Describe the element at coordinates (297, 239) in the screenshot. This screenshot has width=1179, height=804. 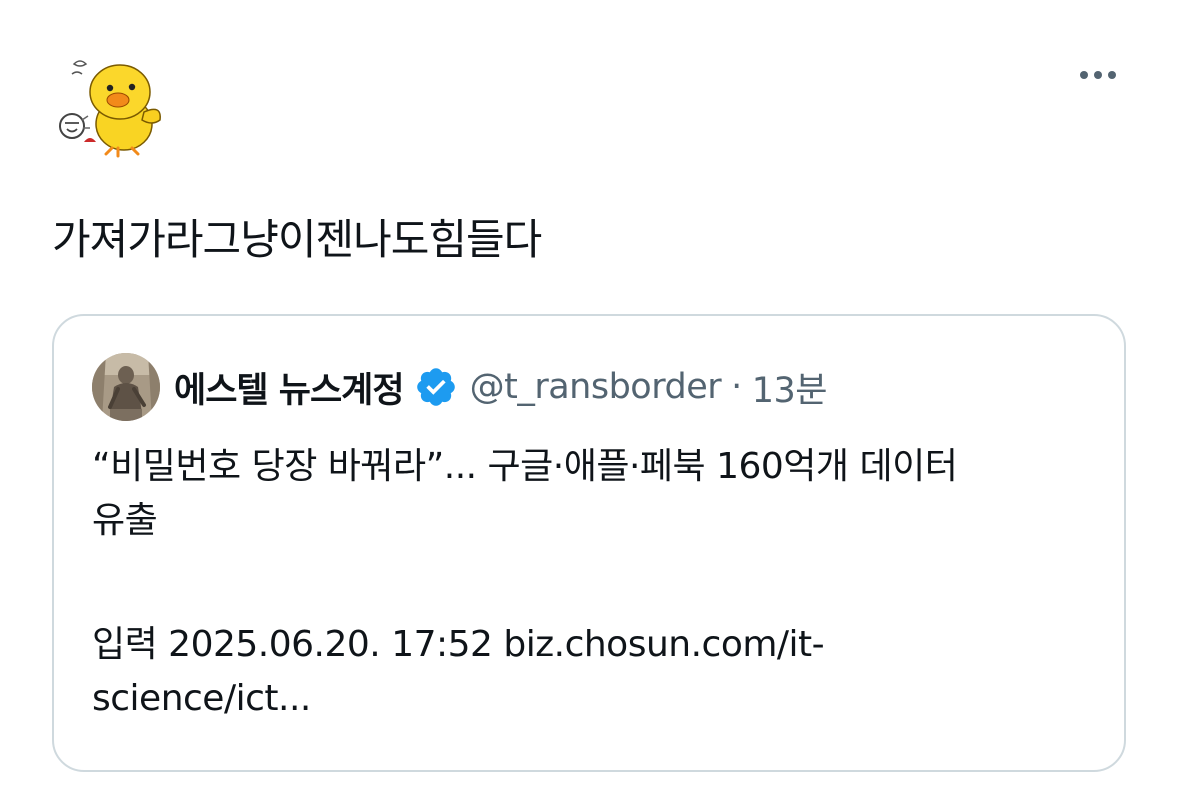
I see `tweet-text: 가져가라그냥이젠나도힘들다` at that location.